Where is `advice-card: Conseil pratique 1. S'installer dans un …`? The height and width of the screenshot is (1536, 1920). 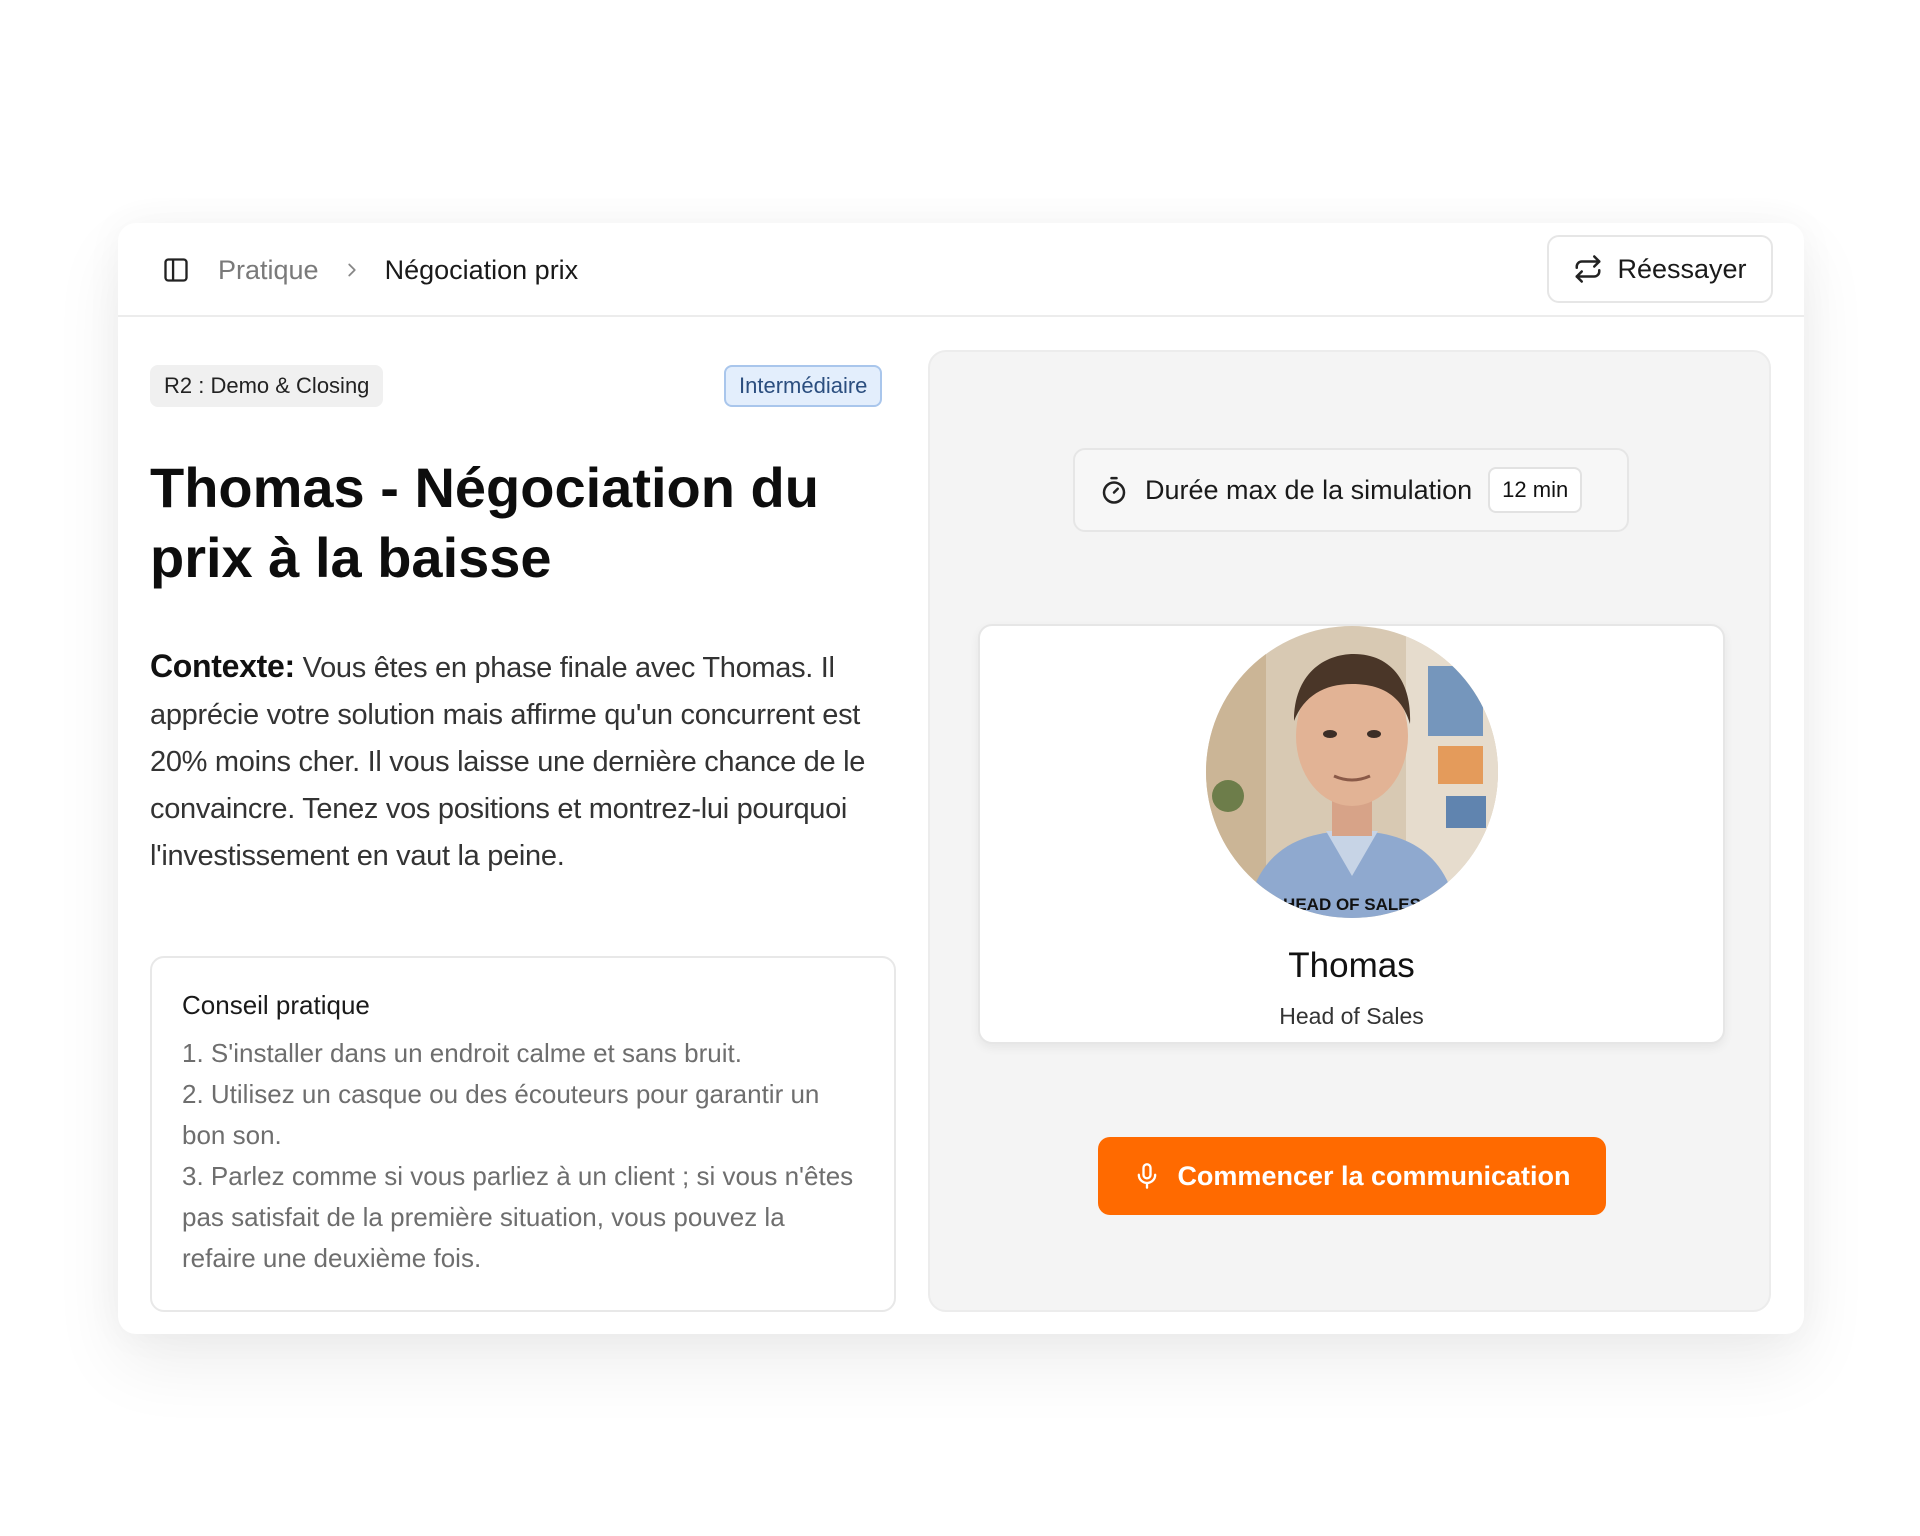 advice-card: Conseil pratique 1. S'installer dans un … is located at coordinates (523, 1134).